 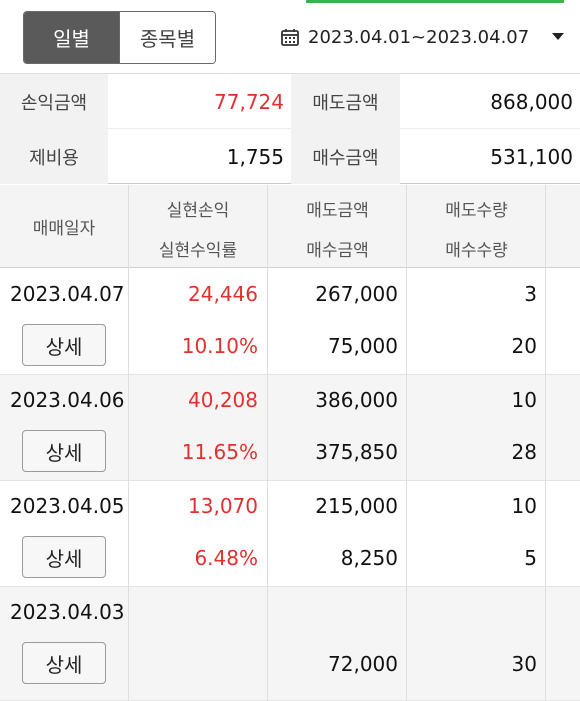 I want to click on calendar-icon, so click(x=290, y=37).